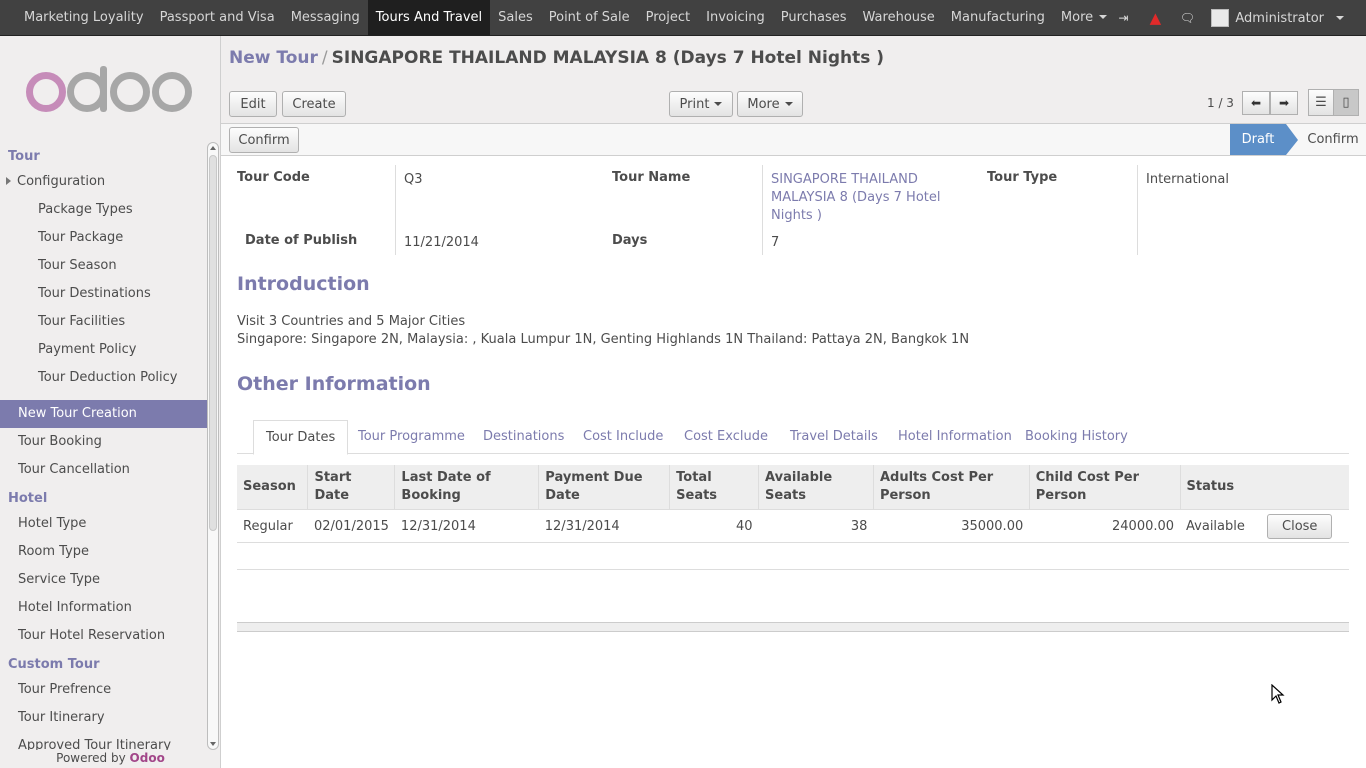 Image resolution: width=1366 pixels, height=768 pixels. Describe the element at coordinates (1284, 103) in the screenshot. I see `pager-next-button: ➡` at that location.